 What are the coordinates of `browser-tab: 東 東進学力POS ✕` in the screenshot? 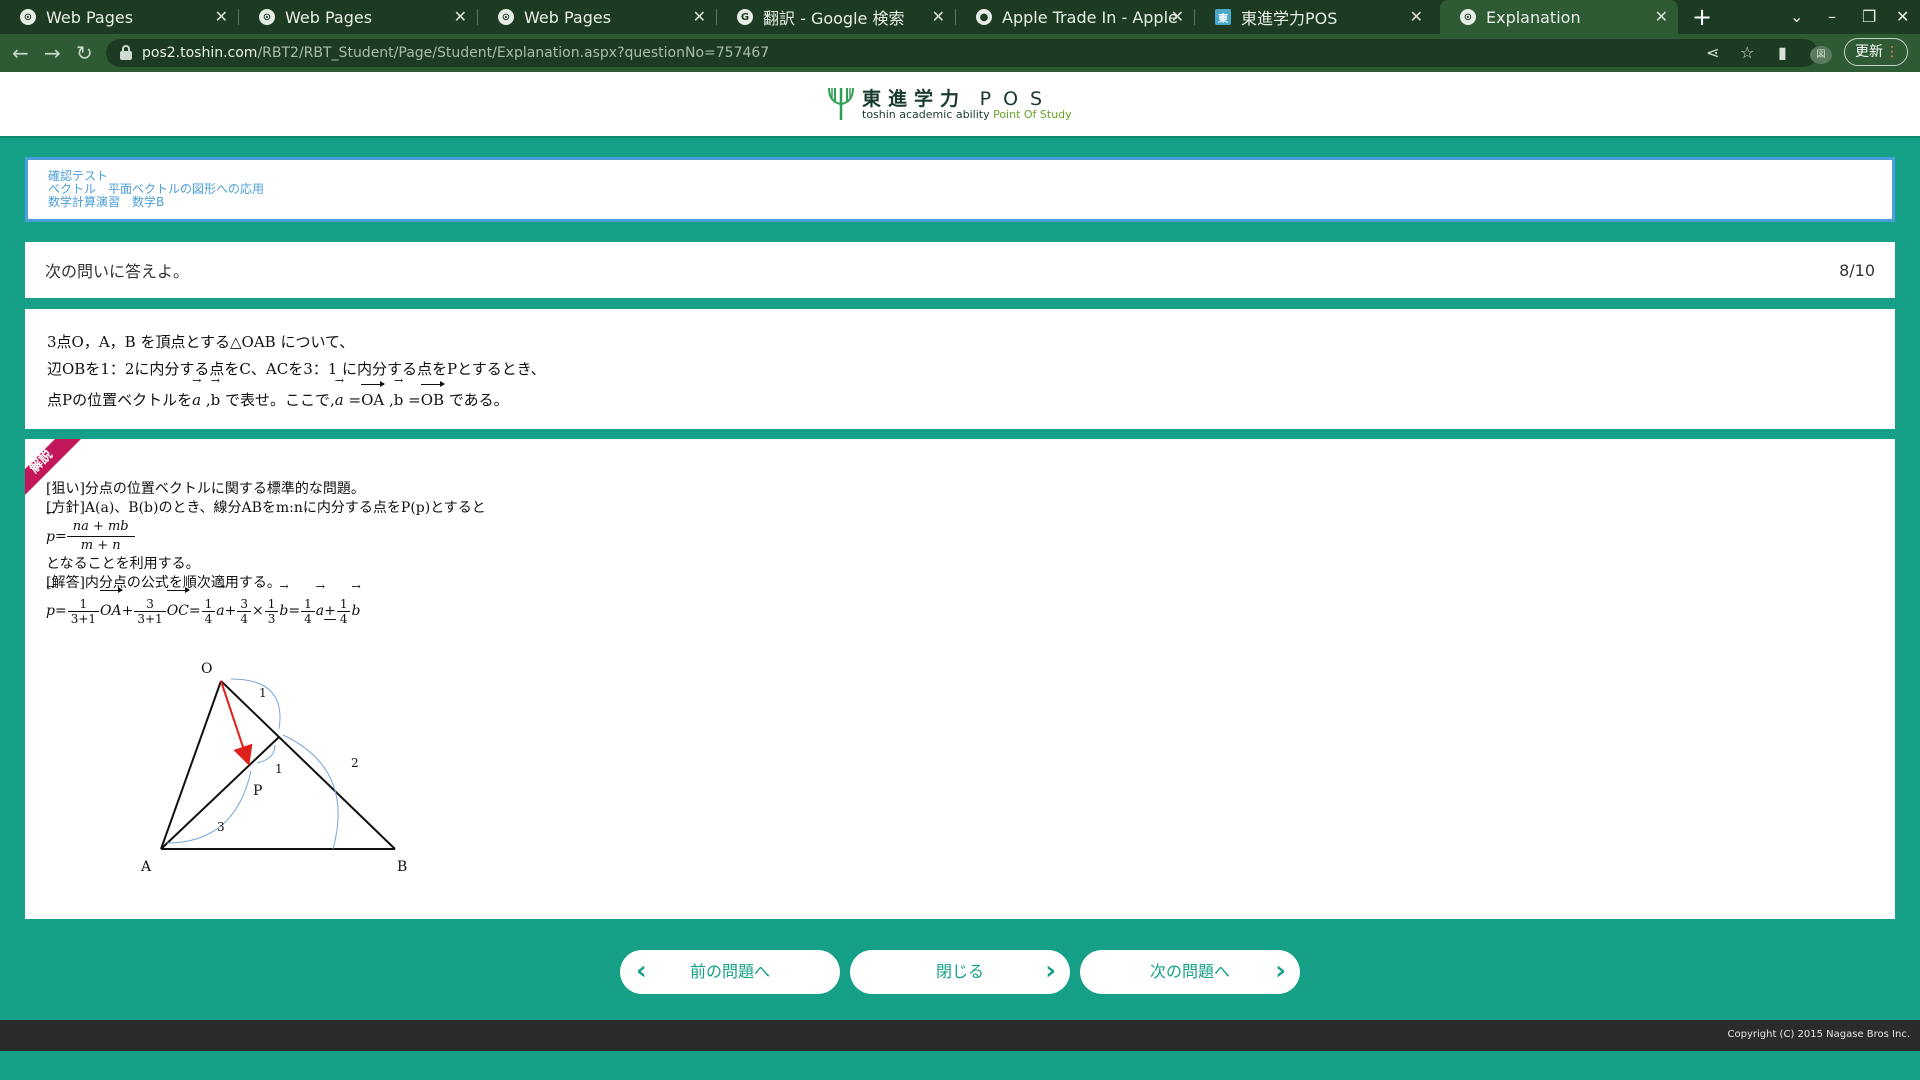 It's located at (1314, 17).